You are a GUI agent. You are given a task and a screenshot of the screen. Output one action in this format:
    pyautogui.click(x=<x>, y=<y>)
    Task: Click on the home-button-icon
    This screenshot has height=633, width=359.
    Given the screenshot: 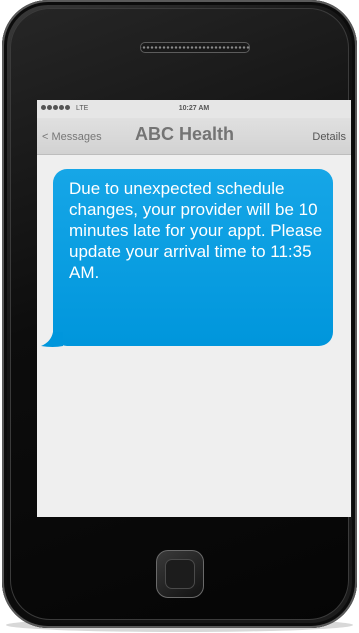 What is the action you would take?
    pyautogui.click(x=180, y=574)
    